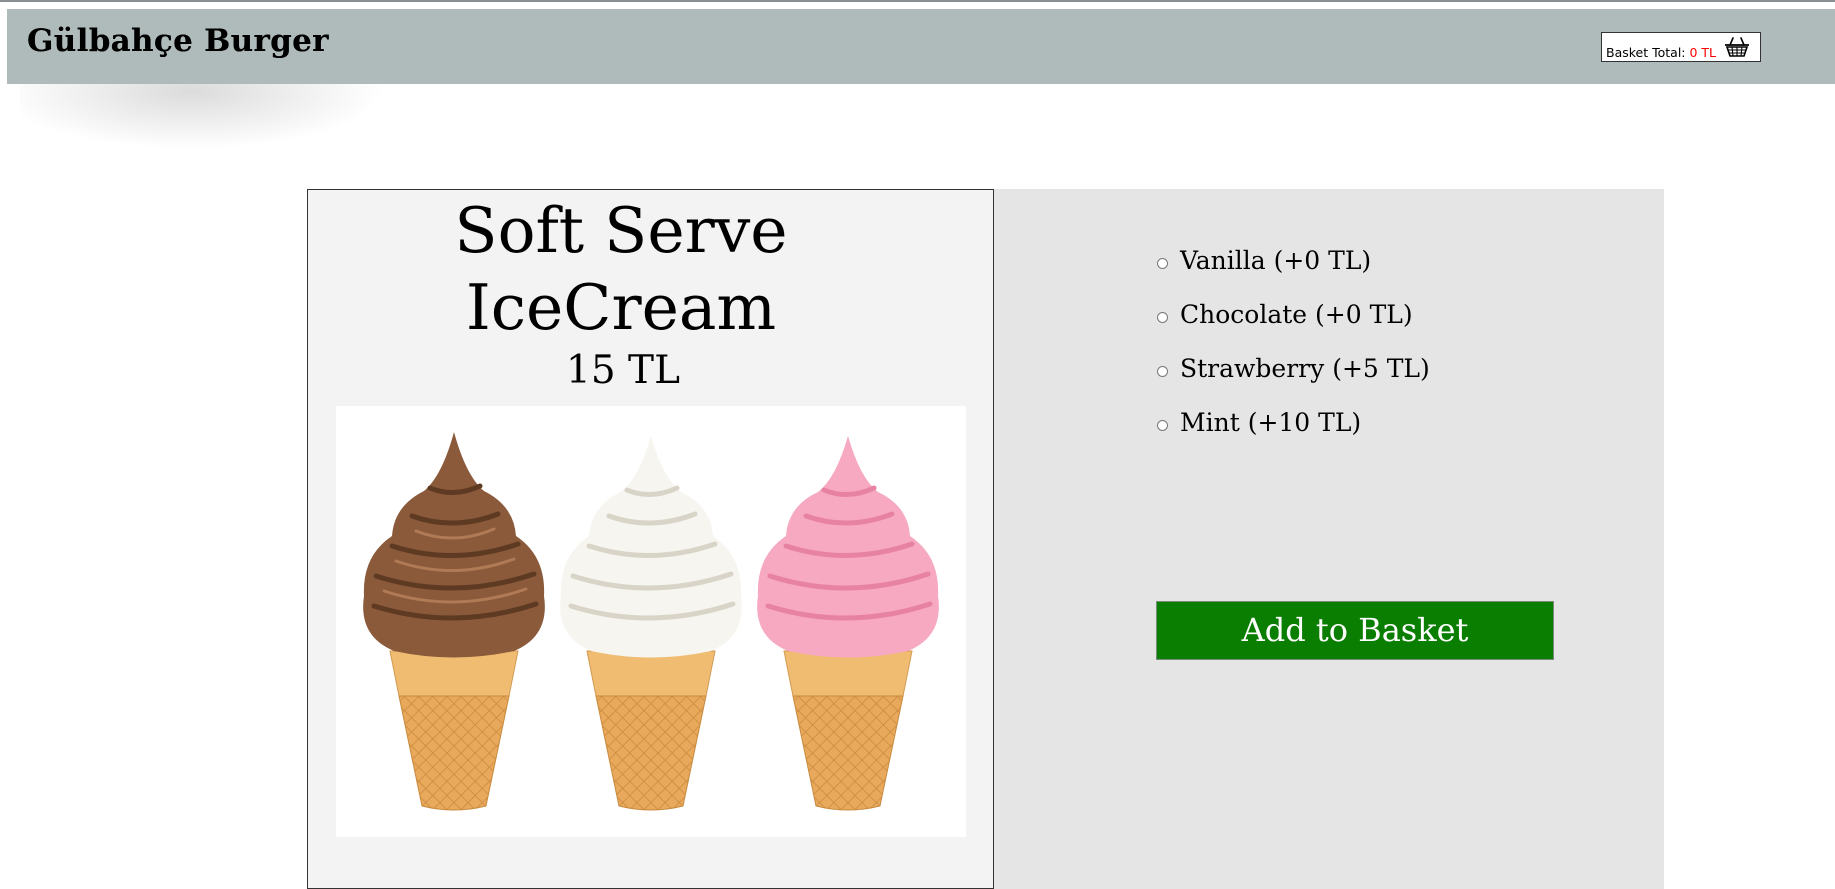 This screenshot has width=1835, height=889. Describe the element at coordinates (921, 46) in the screenshot. I see `site-header: Gülbahçe Burger Basket Total: 0 TL` at that location.